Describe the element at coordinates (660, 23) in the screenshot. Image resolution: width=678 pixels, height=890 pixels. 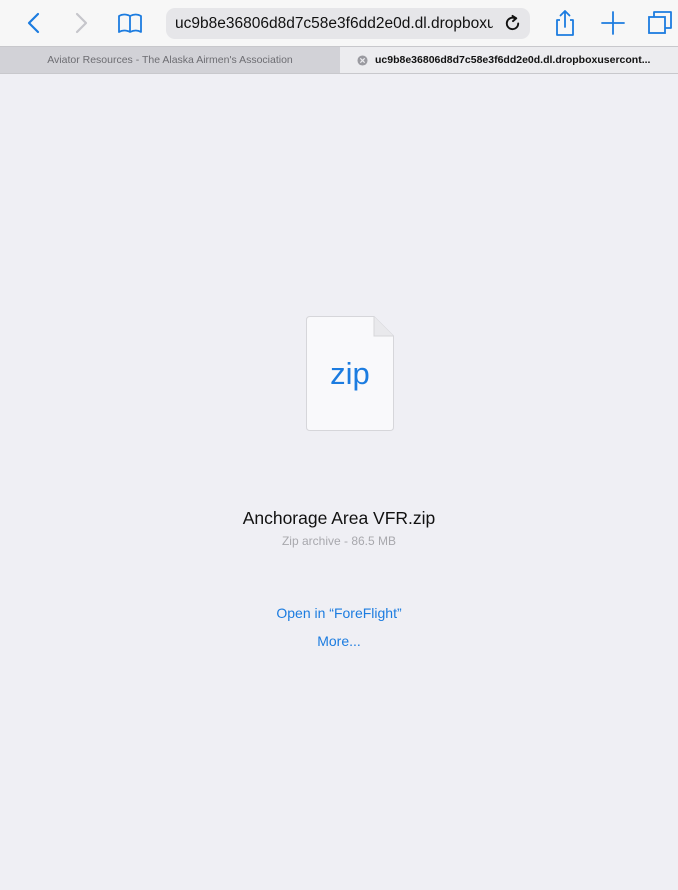
I see `tabs-icon` at that location.